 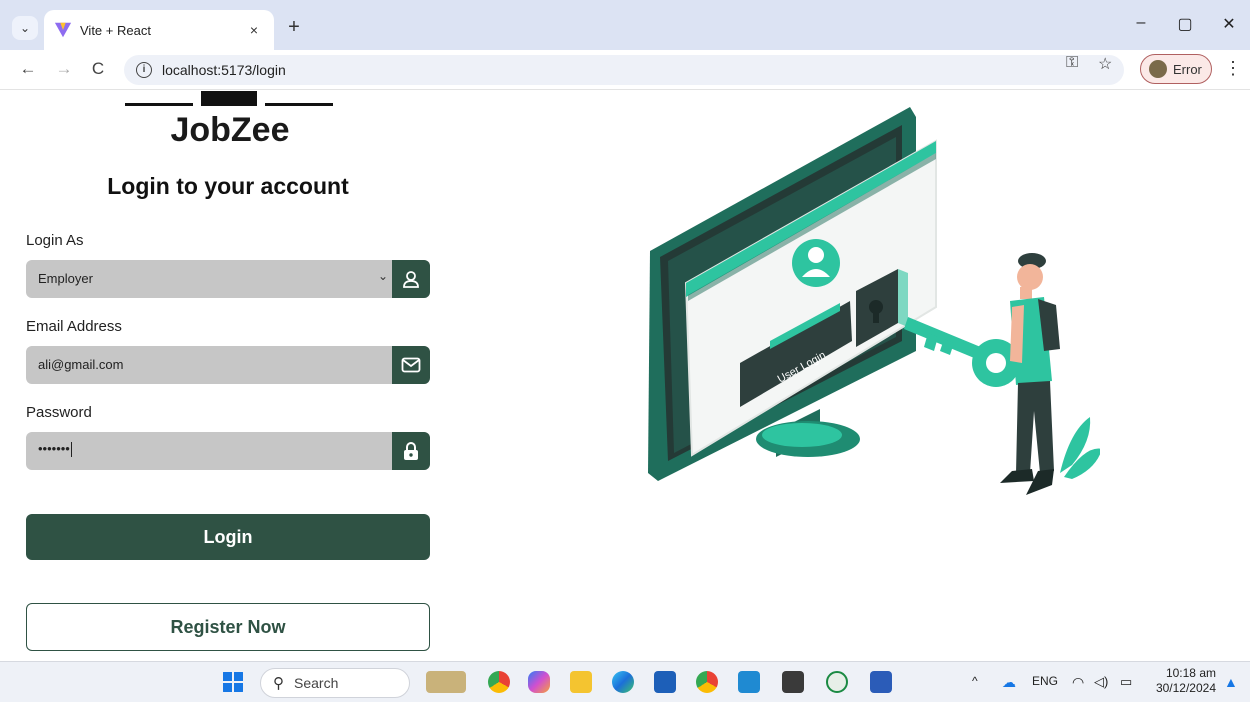 What do you see at coordinates (55, 240) in the screenshot?
I see `role-label: Login As` at bounding box center [55, 240].